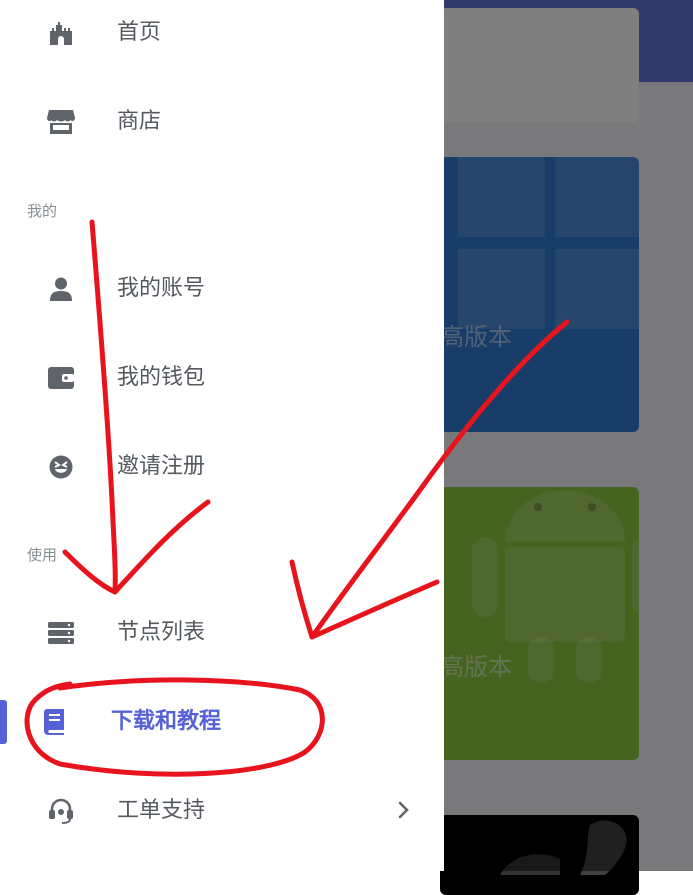 The width and height of the screenshot is (693, 895). Describe the element at coordinates (61, 467) in the screenshot. I see `smiley-icon` at that location.